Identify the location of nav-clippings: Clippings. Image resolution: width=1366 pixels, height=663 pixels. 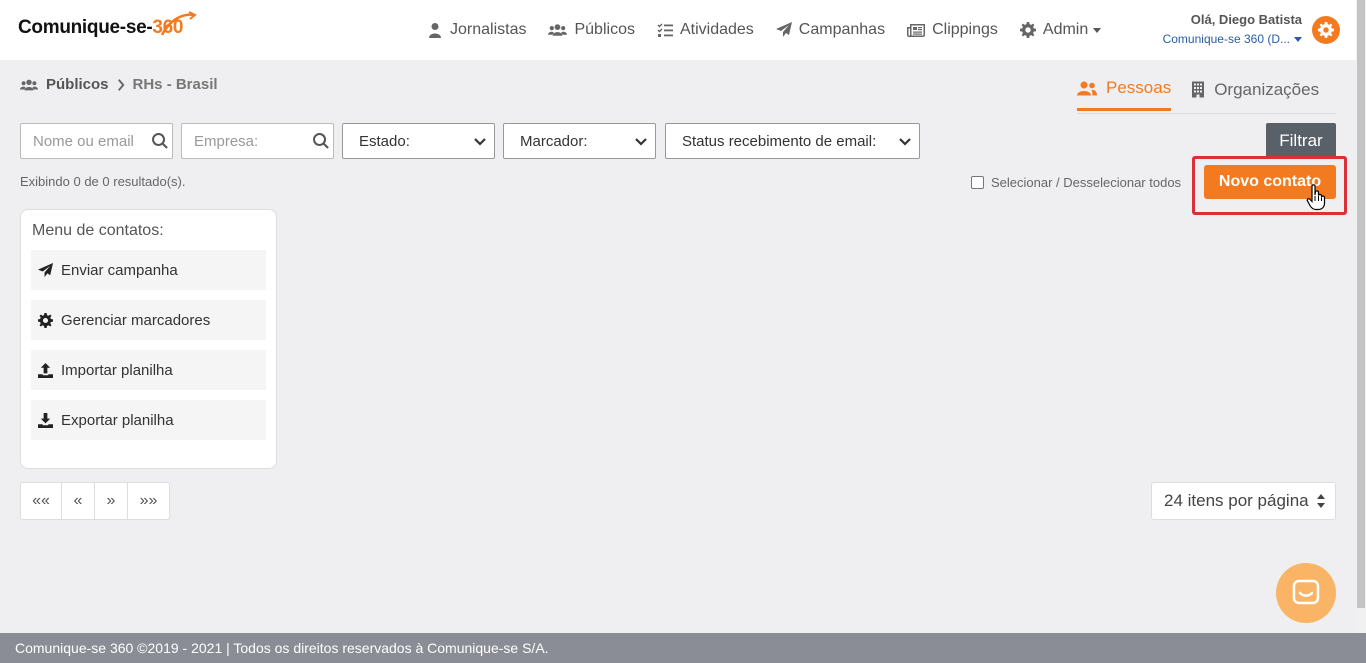
(952, 30).